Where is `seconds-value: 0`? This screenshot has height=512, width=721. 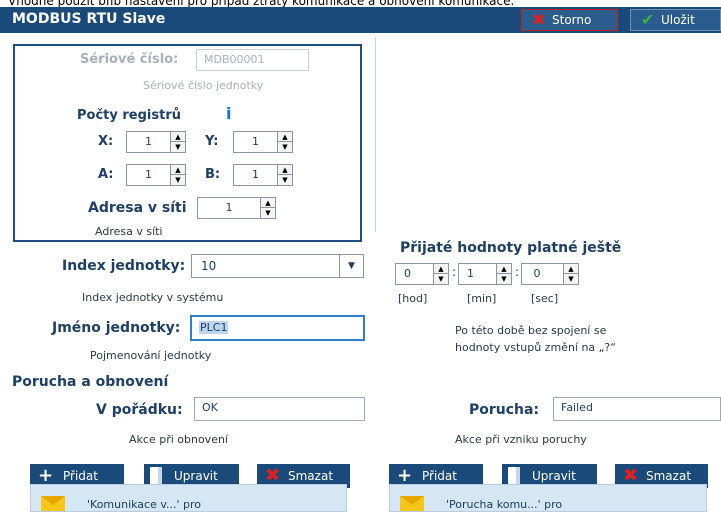 seconds-value: 0 is located at coordinates (537, 273).